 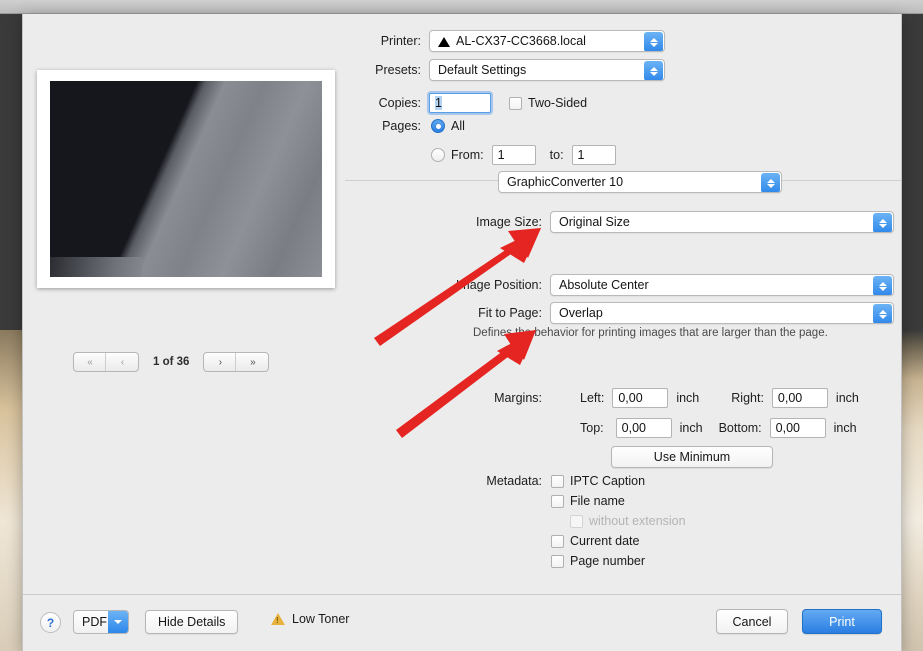 What do you see at coordinates (581, 313) in the screenshot?
I see `fit-to-page-value: Overlap` at bounding box center [581, 313].